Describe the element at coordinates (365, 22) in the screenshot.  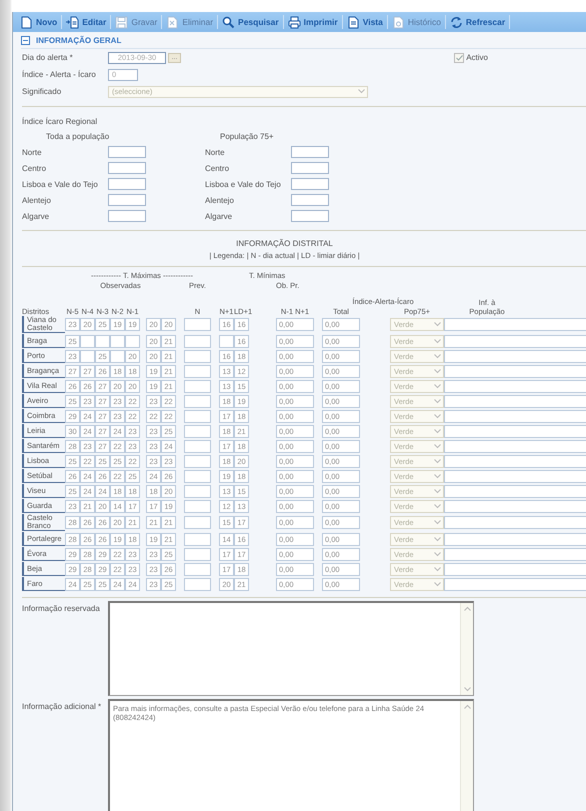
I see `toolbar-button: Vista` at that location.